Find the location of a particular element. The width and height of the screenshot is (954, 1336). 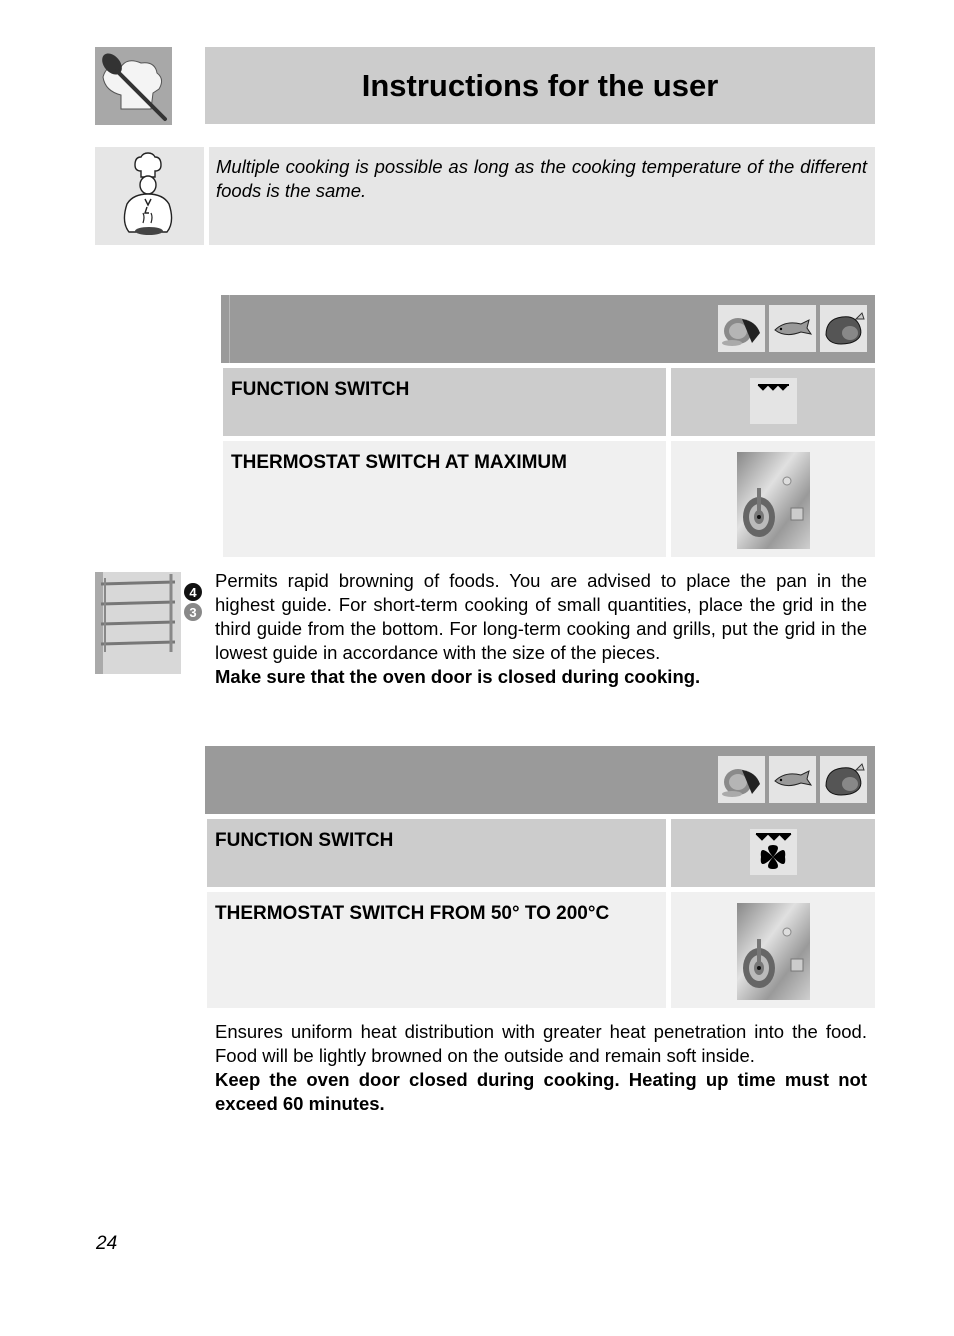

section-2-header is located at coordinates (540, 780).